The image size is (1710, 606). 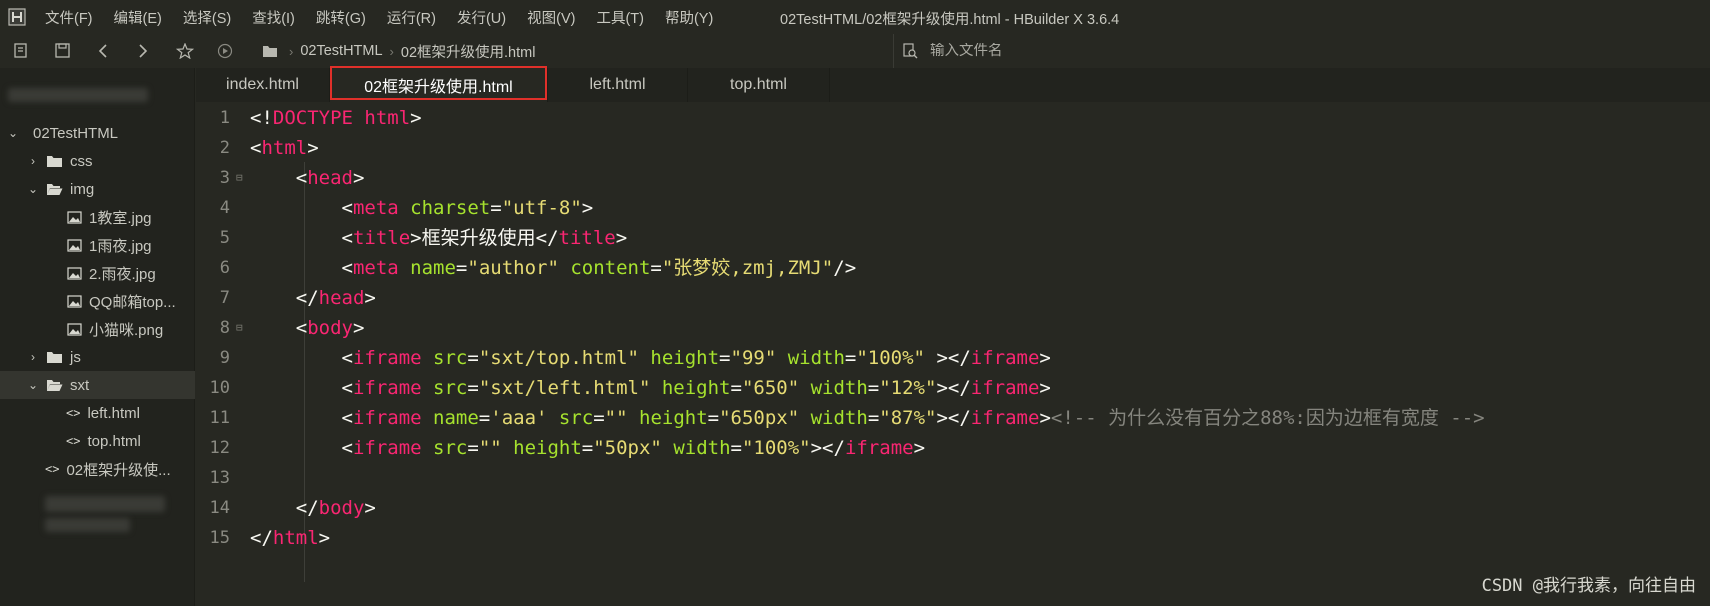 What do you see at coordinates (908, 388) in the screenshot?
I see `code-token: "12%"` at bounding box center [908, 388].